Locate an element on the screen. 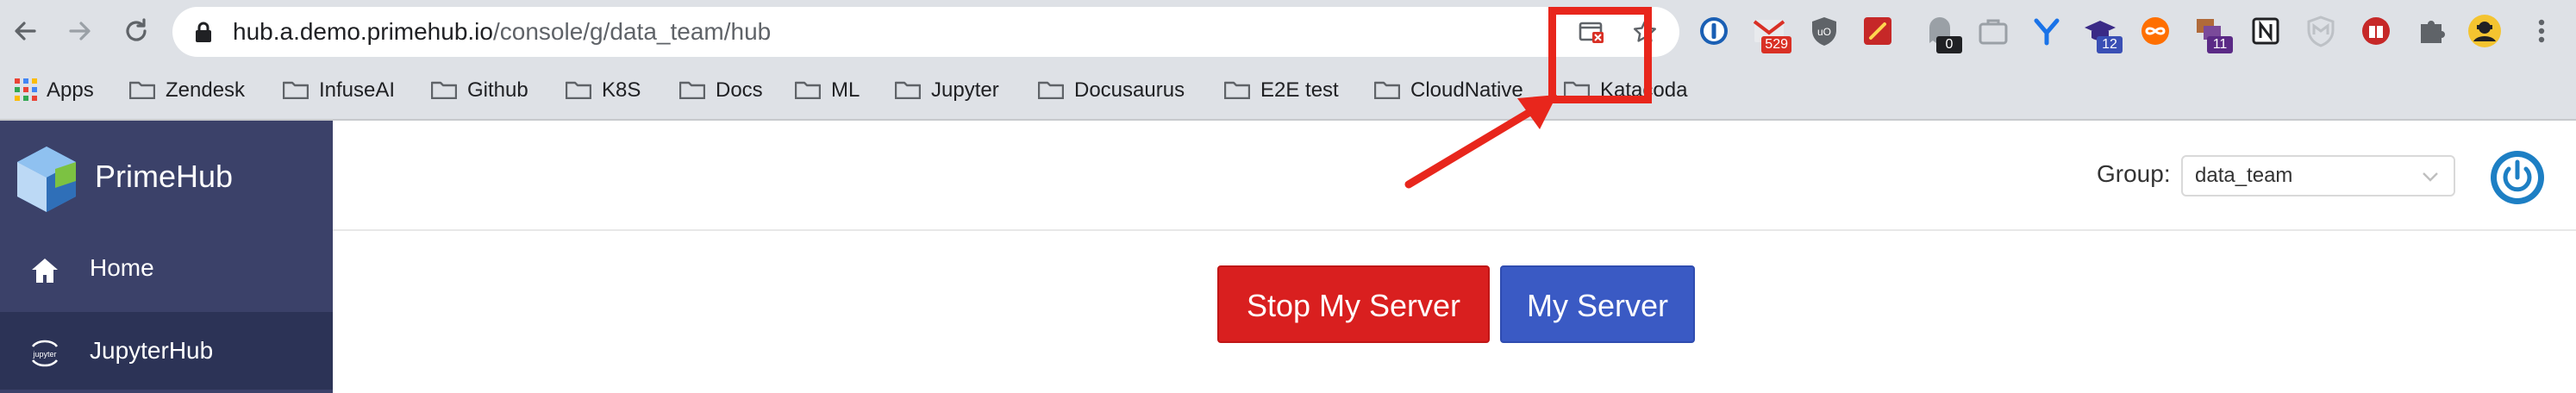 The image size is (2576, 393). bookmark-label: Docusaurus is located at coordinates (1129, 90).